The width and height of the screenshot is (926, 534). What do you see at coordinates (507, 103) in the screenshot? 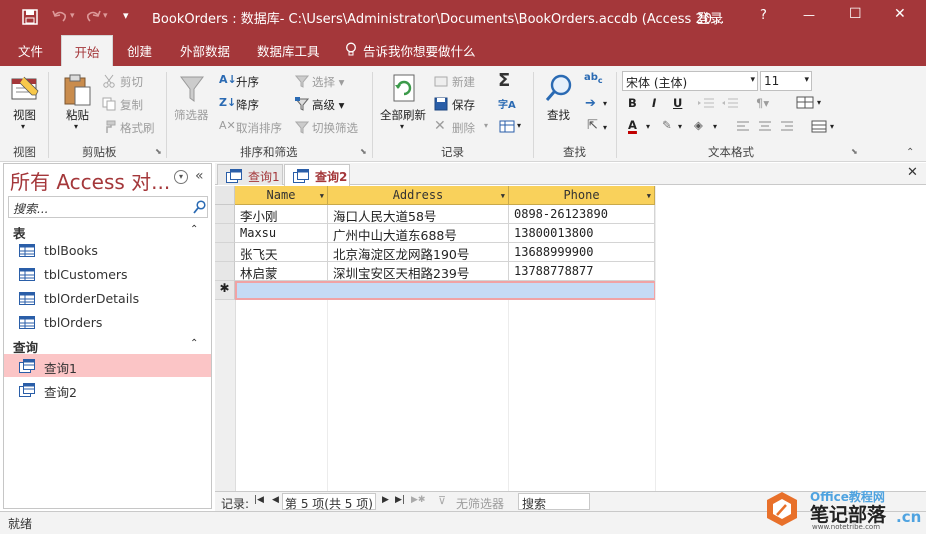
I see `spelling-icon: 字A` at bounding box center [507, 103].